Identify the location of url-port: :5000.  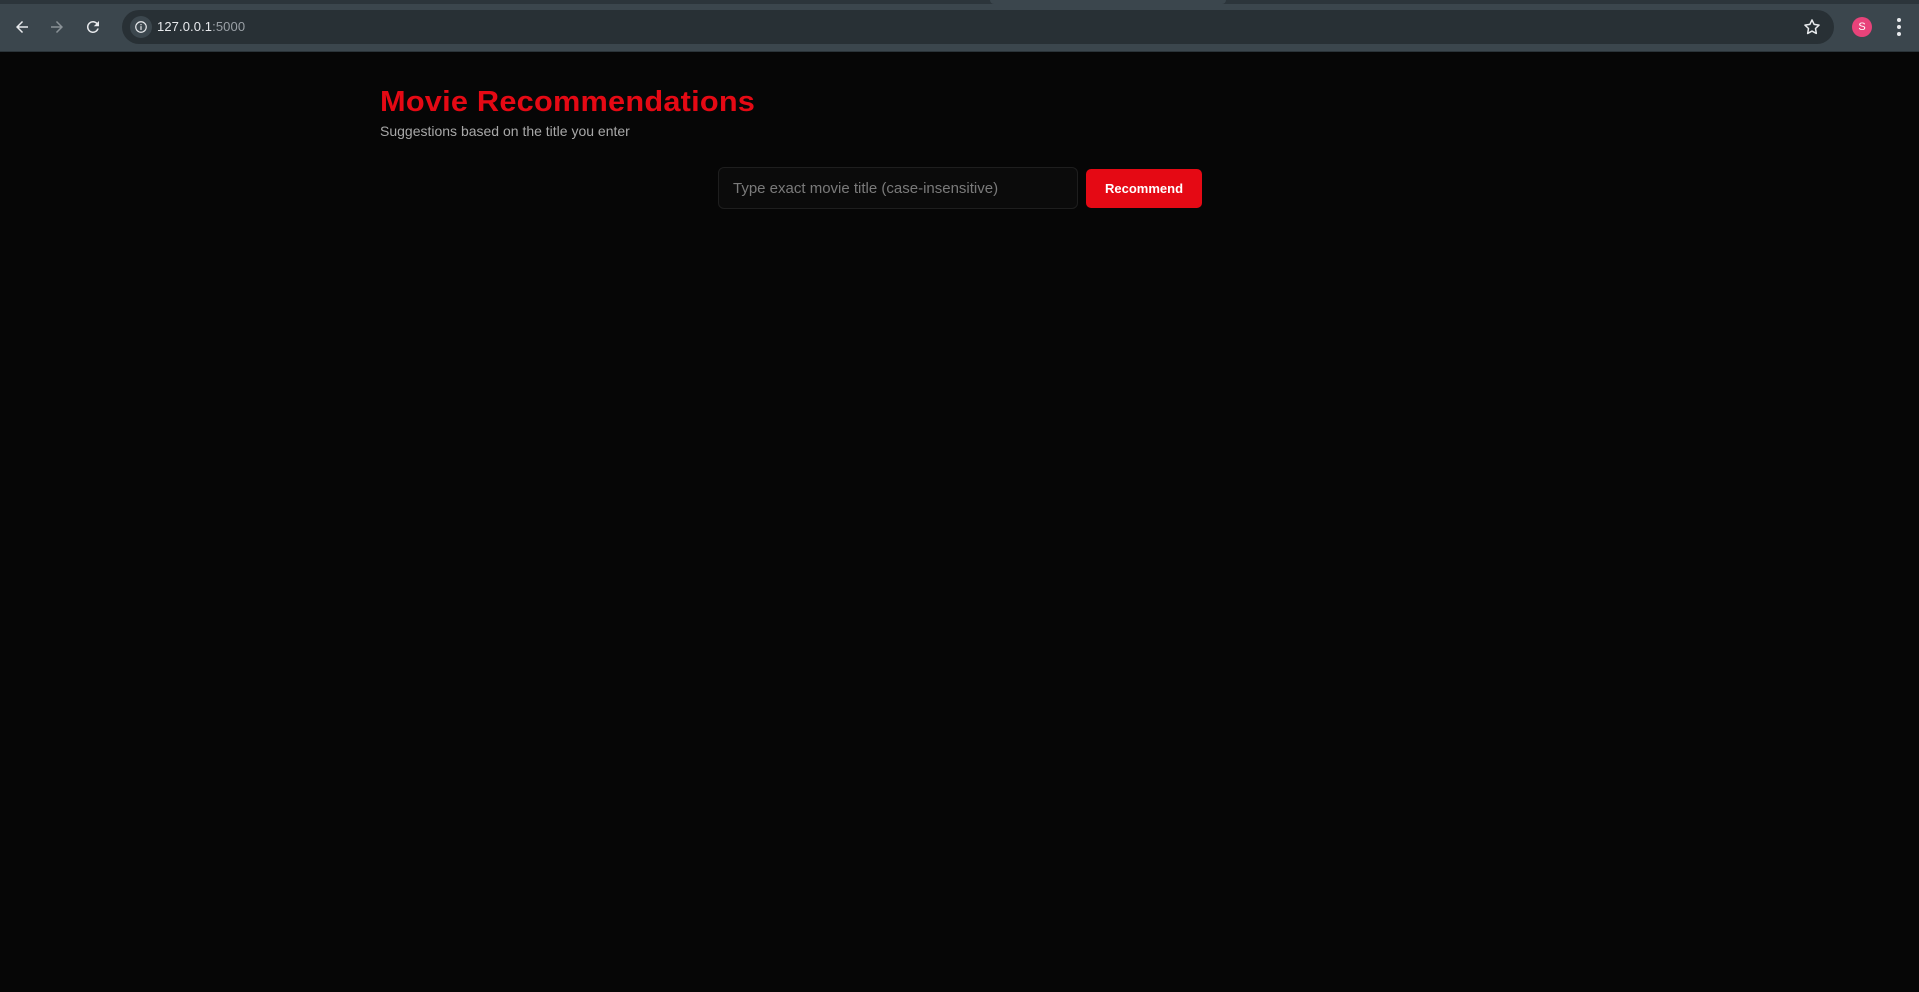
(229, 26).